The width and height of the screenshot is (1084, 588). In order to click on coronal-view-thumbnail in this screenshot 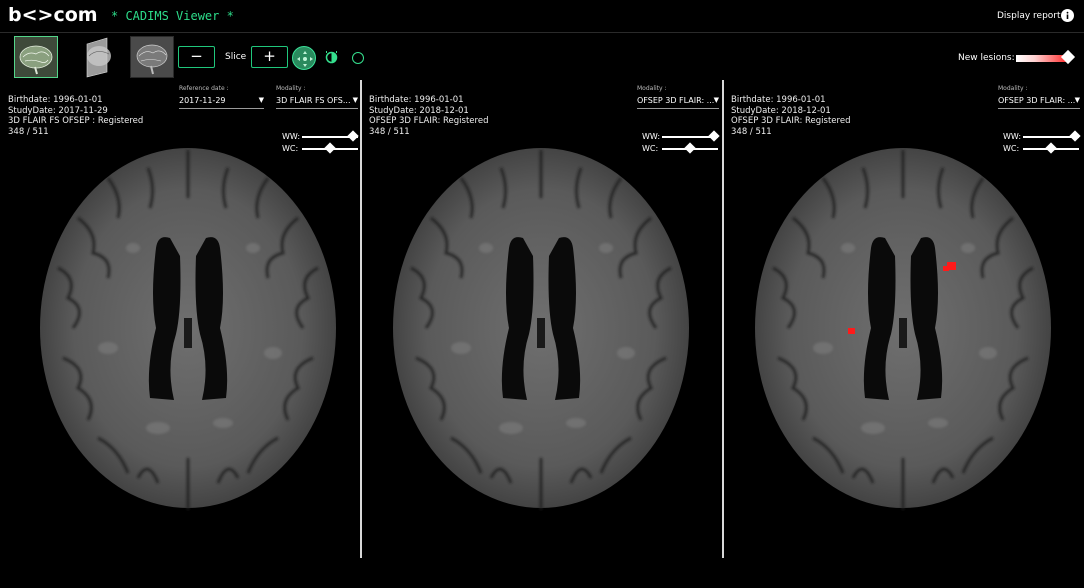, I will do `click(152, 57)`.